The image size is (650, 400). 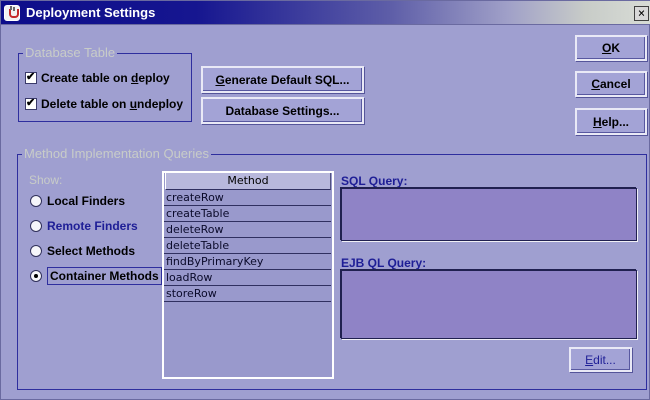 I want to click on close-button: ×, so click(x=641, y=13).